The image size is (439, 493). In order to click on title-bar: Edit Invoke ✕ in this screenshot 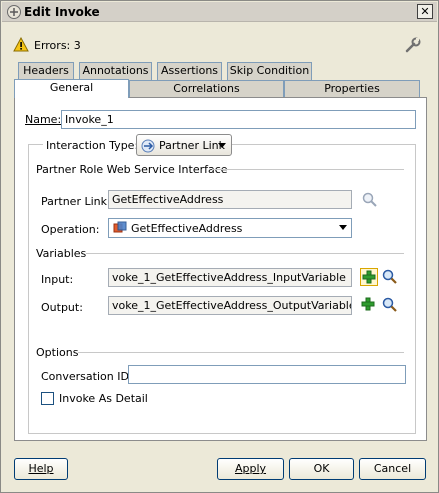, I will do `click(219, 12)`.